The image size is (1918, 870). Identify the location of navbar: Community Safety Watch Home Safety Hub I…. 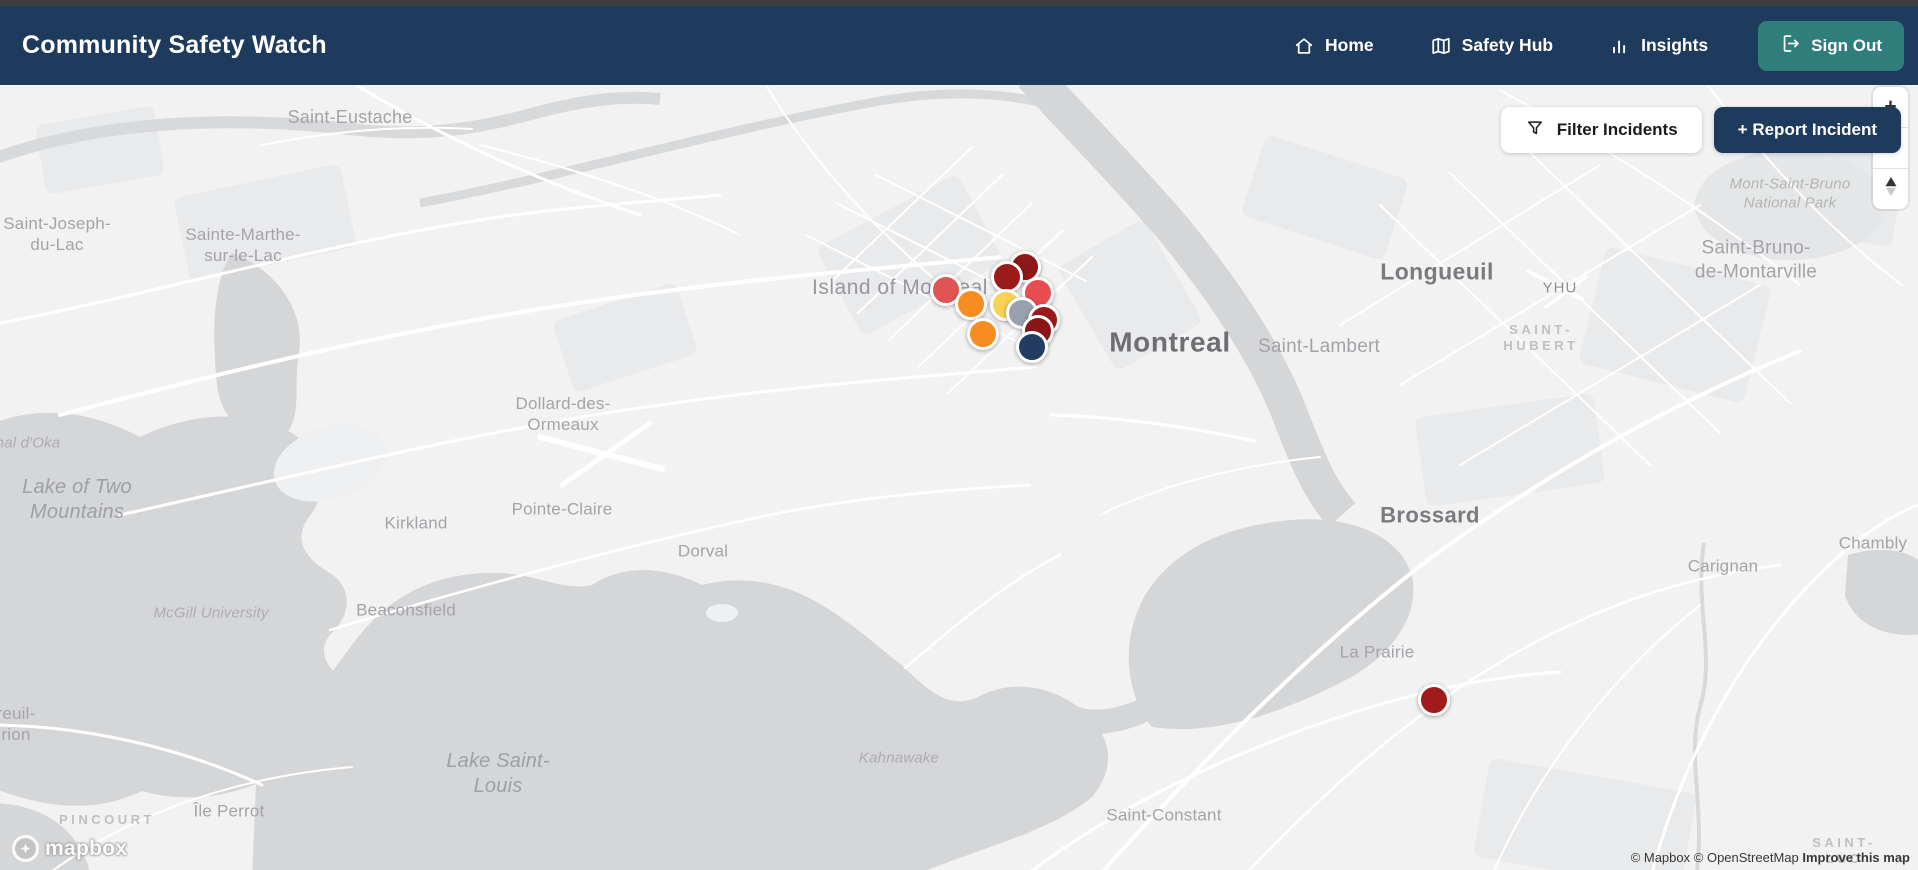
(959, 45).